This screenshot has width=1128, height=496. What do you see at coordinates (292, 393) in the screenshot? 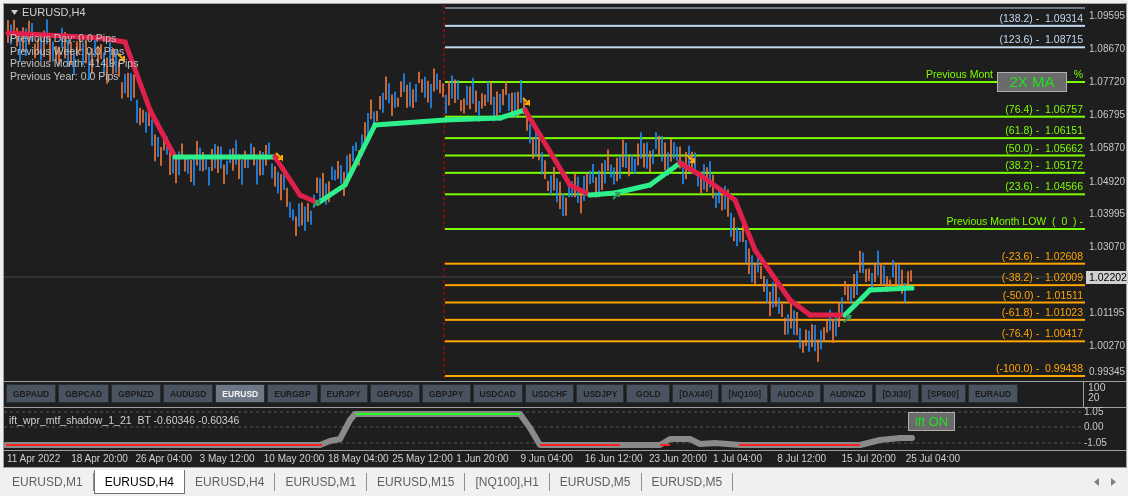
I see `symbol-button: EURGBP` at bounding box center [292, 393].